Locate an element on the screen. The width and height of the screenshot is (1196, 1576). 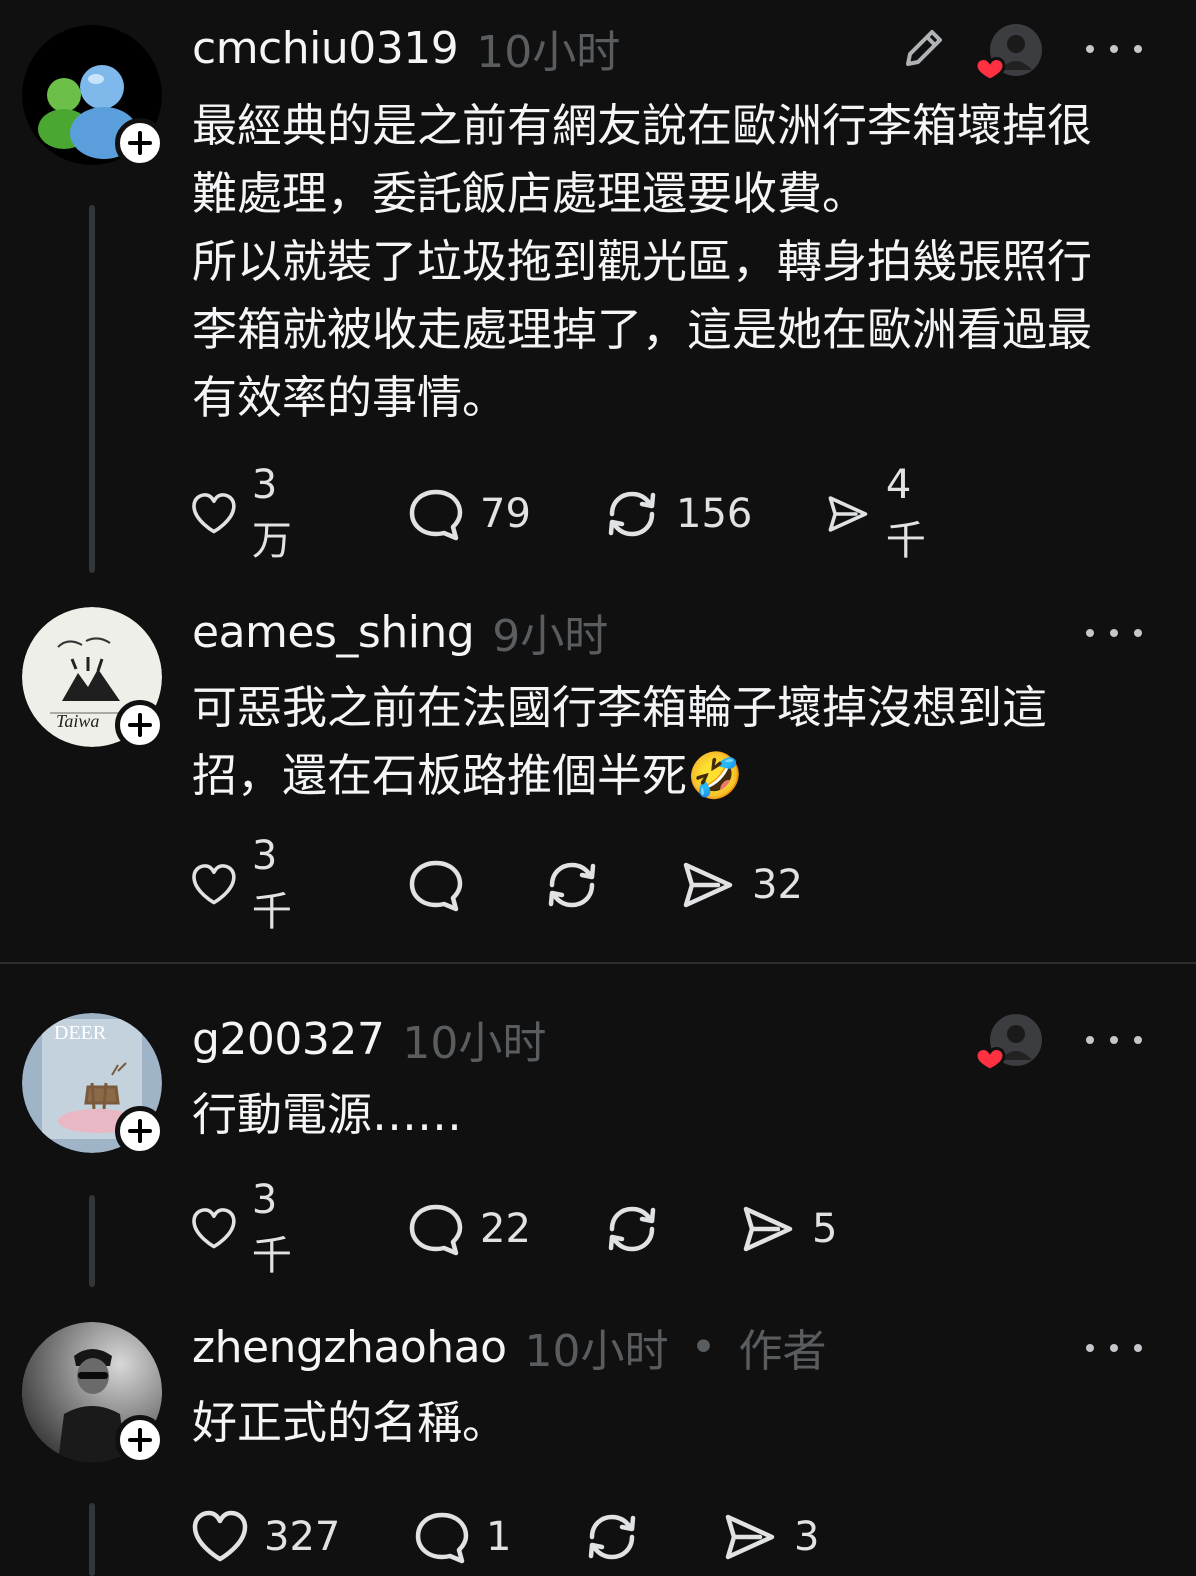
share-count: 5 is located at coordinates (825, 1229).